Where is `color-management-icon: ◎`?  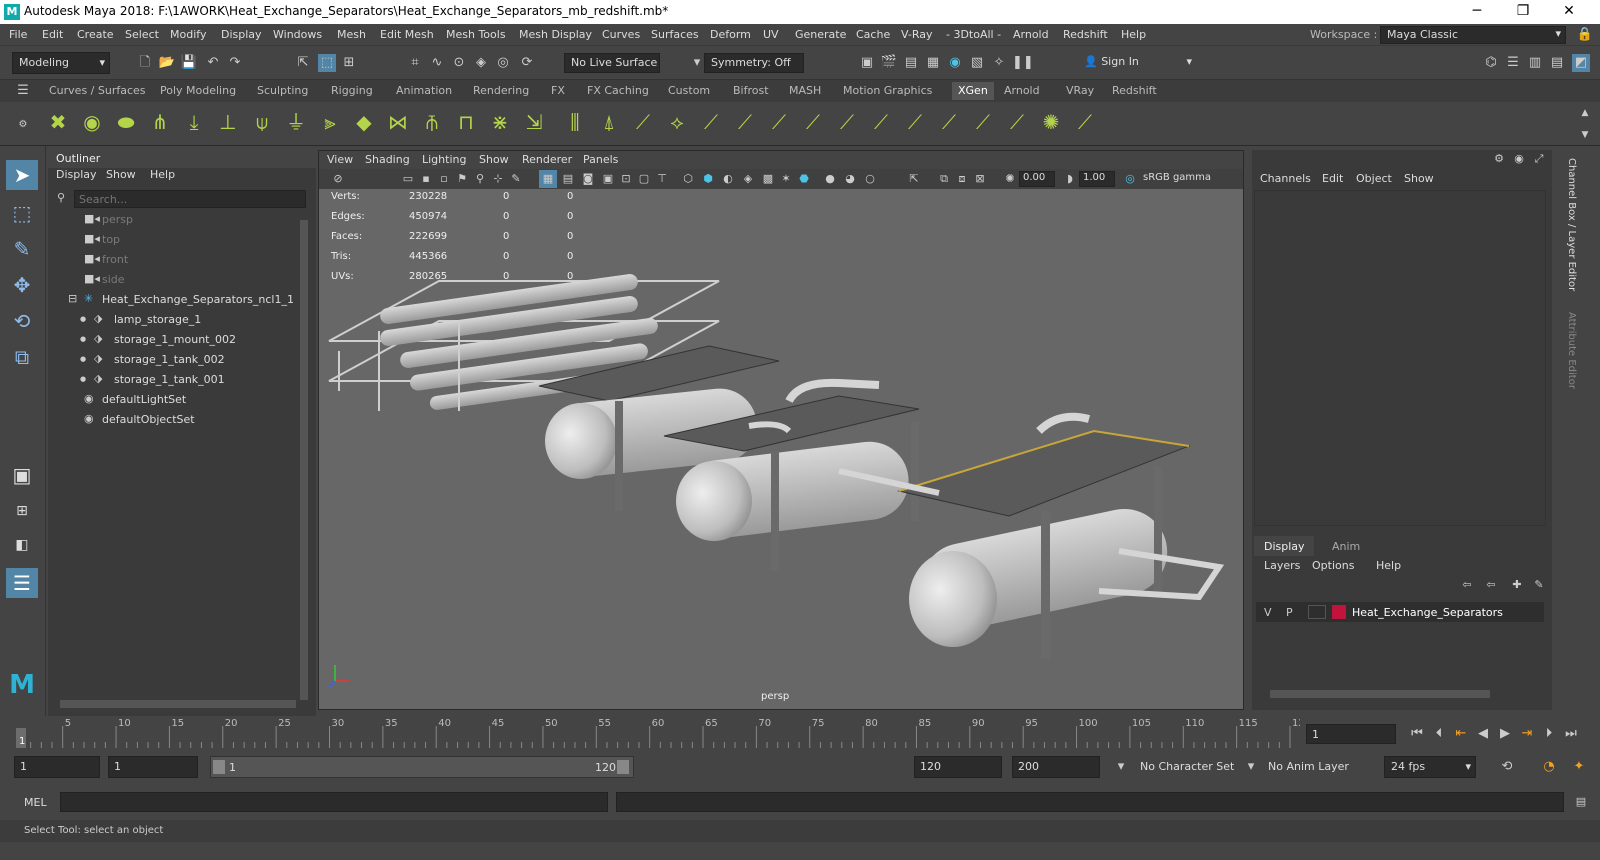
color-management-icon: ◎ is located at coordinates (1130, 179).